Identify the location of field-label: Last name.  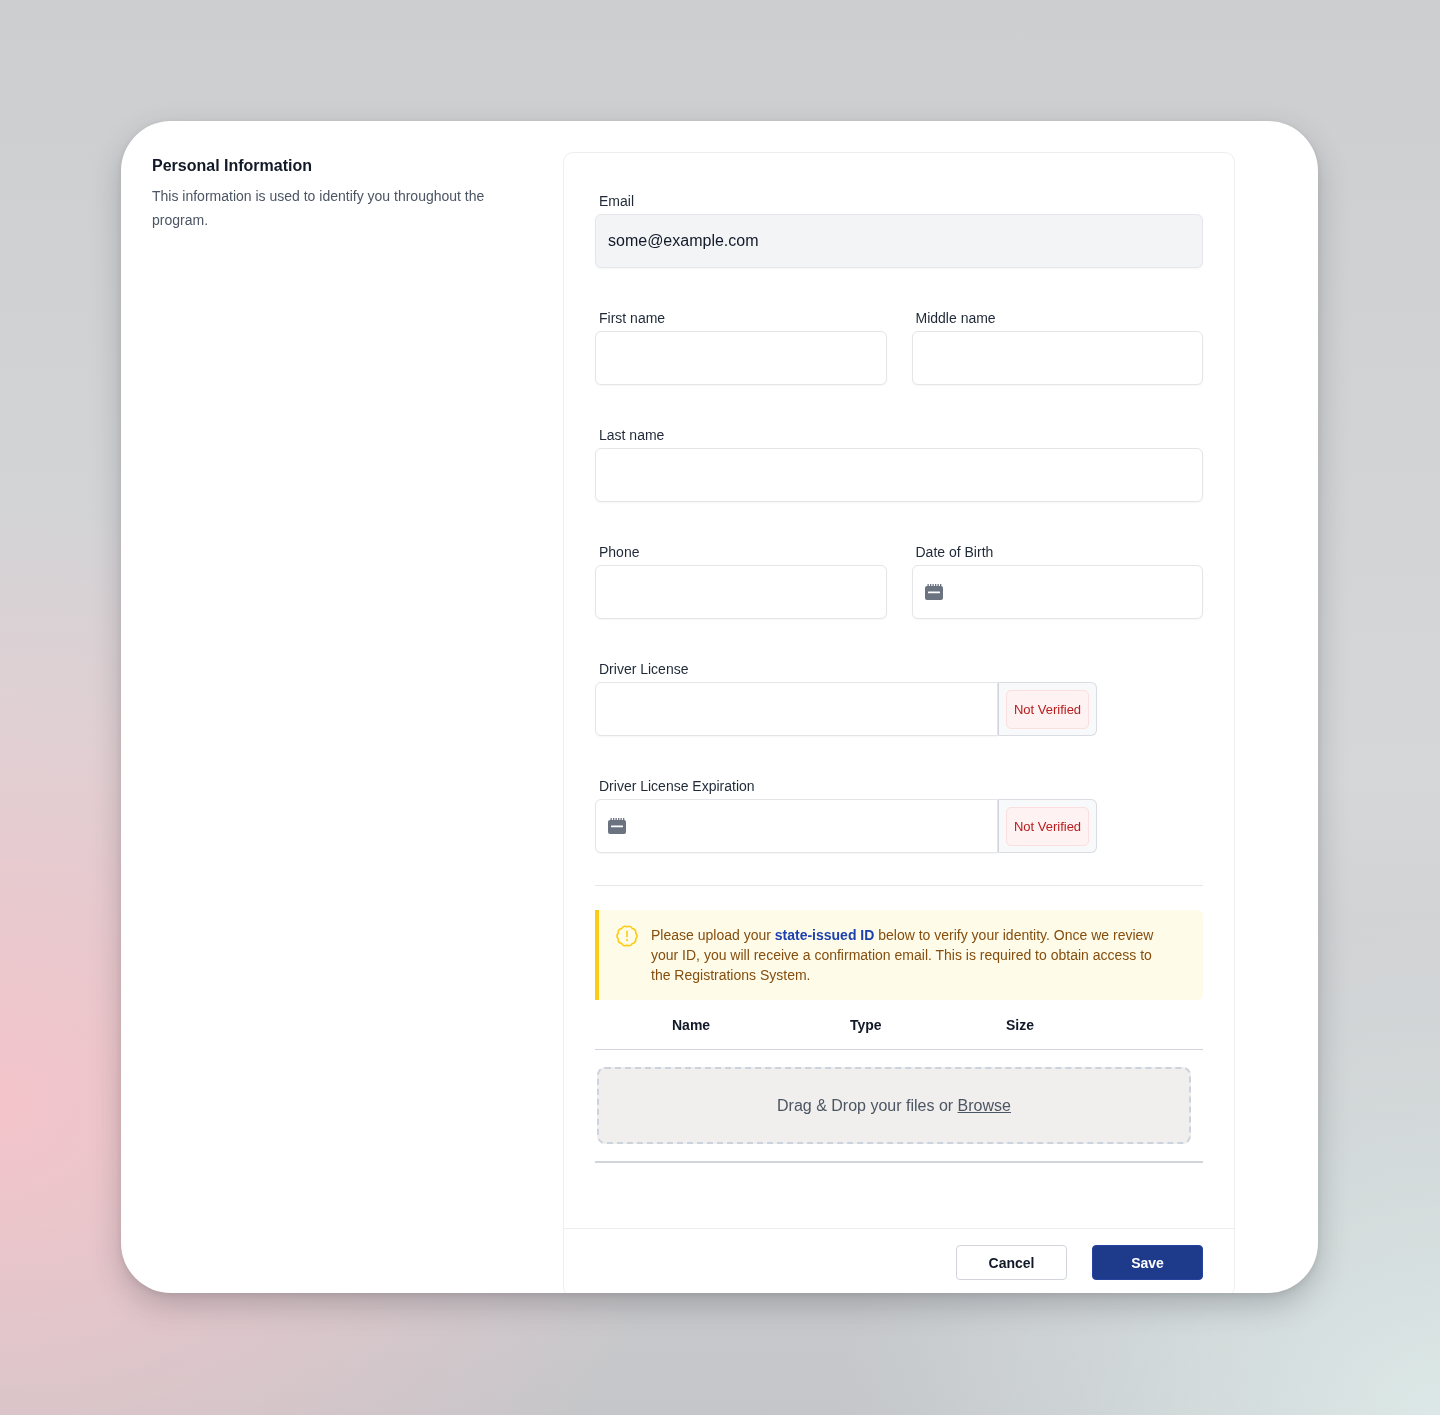
(632, 435).